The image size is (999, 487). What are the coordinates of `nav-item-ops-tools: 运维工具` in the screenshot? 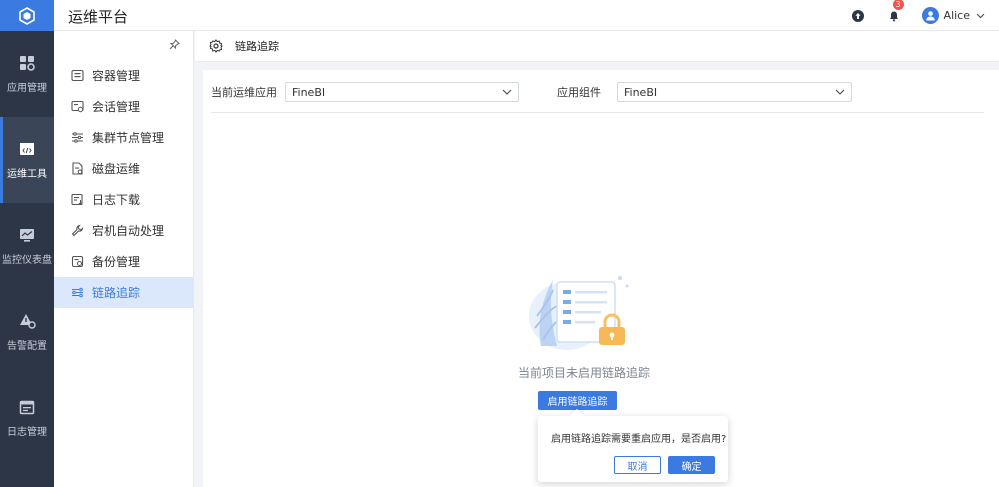 It's located at (27, 160).